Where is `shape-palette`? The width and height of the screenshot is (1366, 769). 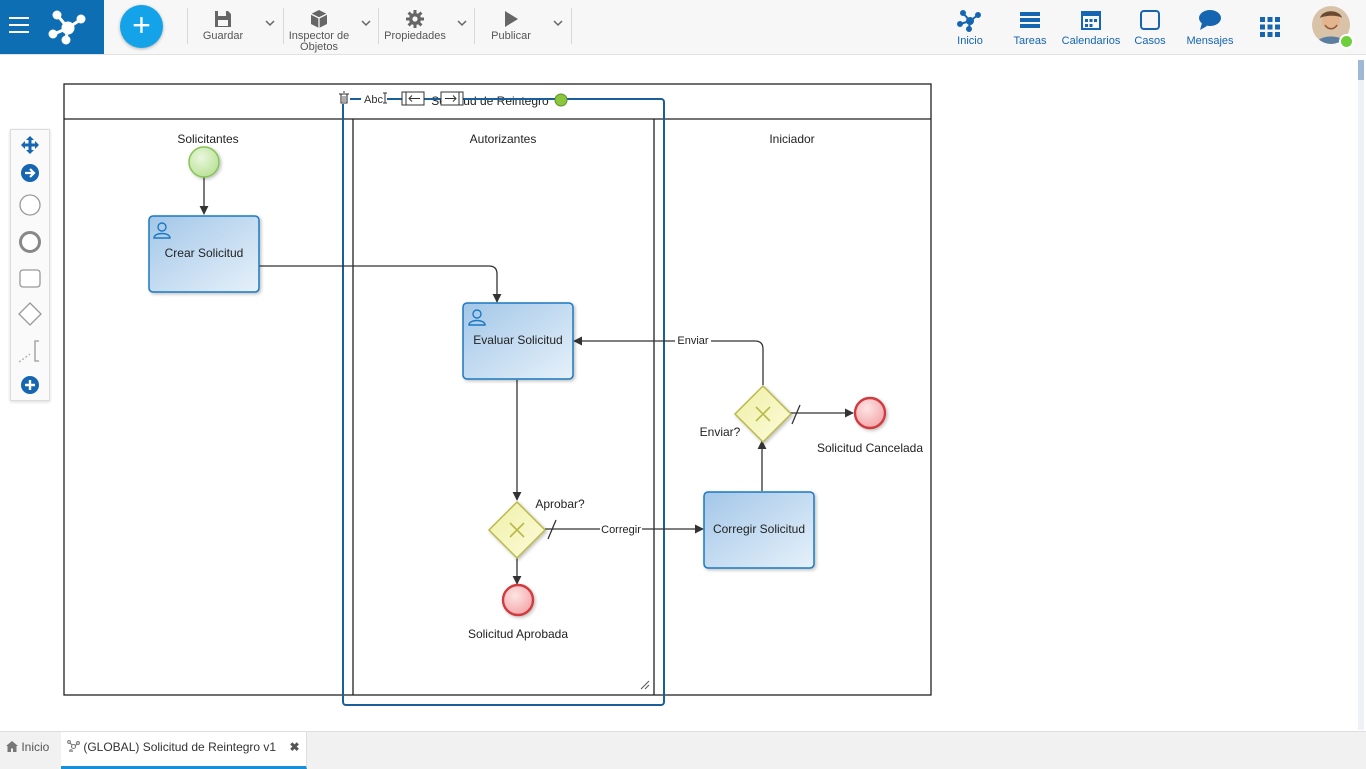 shape-palette is located at coordinates (30, 265).